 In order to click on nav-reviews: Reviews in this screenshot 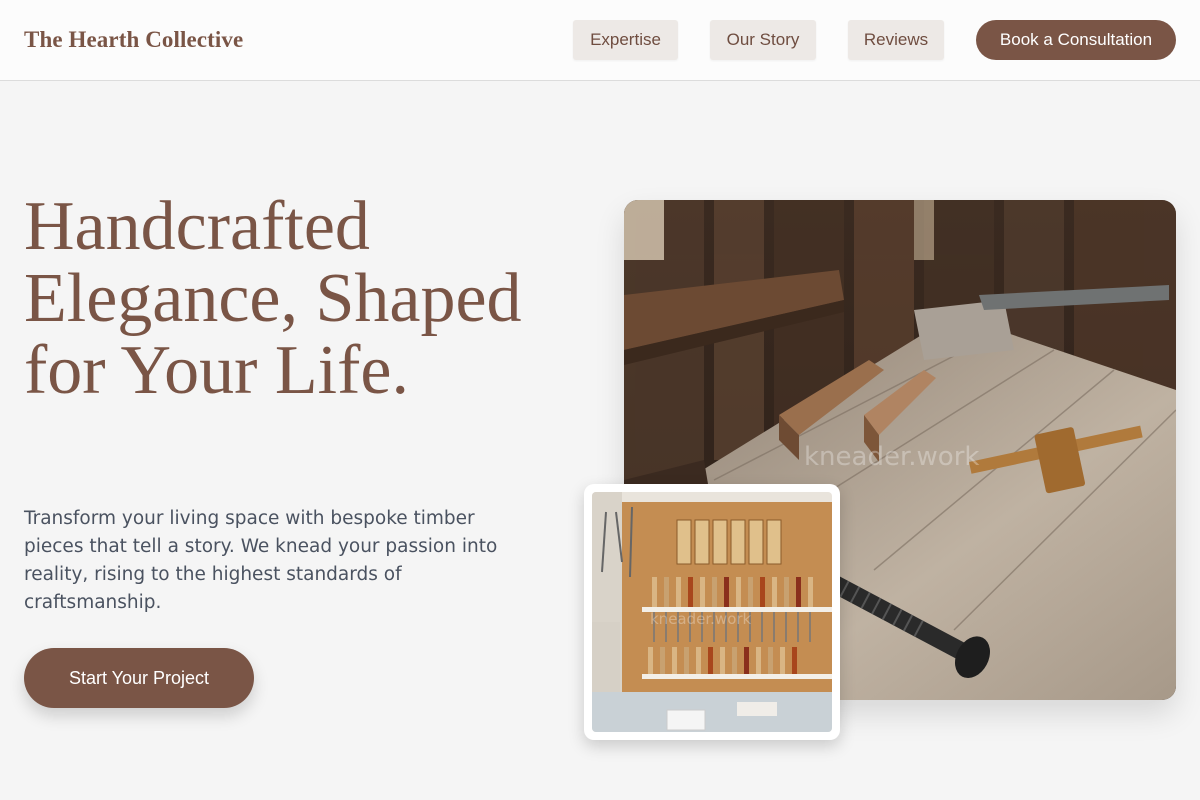, I will do `click(896, 40)`.